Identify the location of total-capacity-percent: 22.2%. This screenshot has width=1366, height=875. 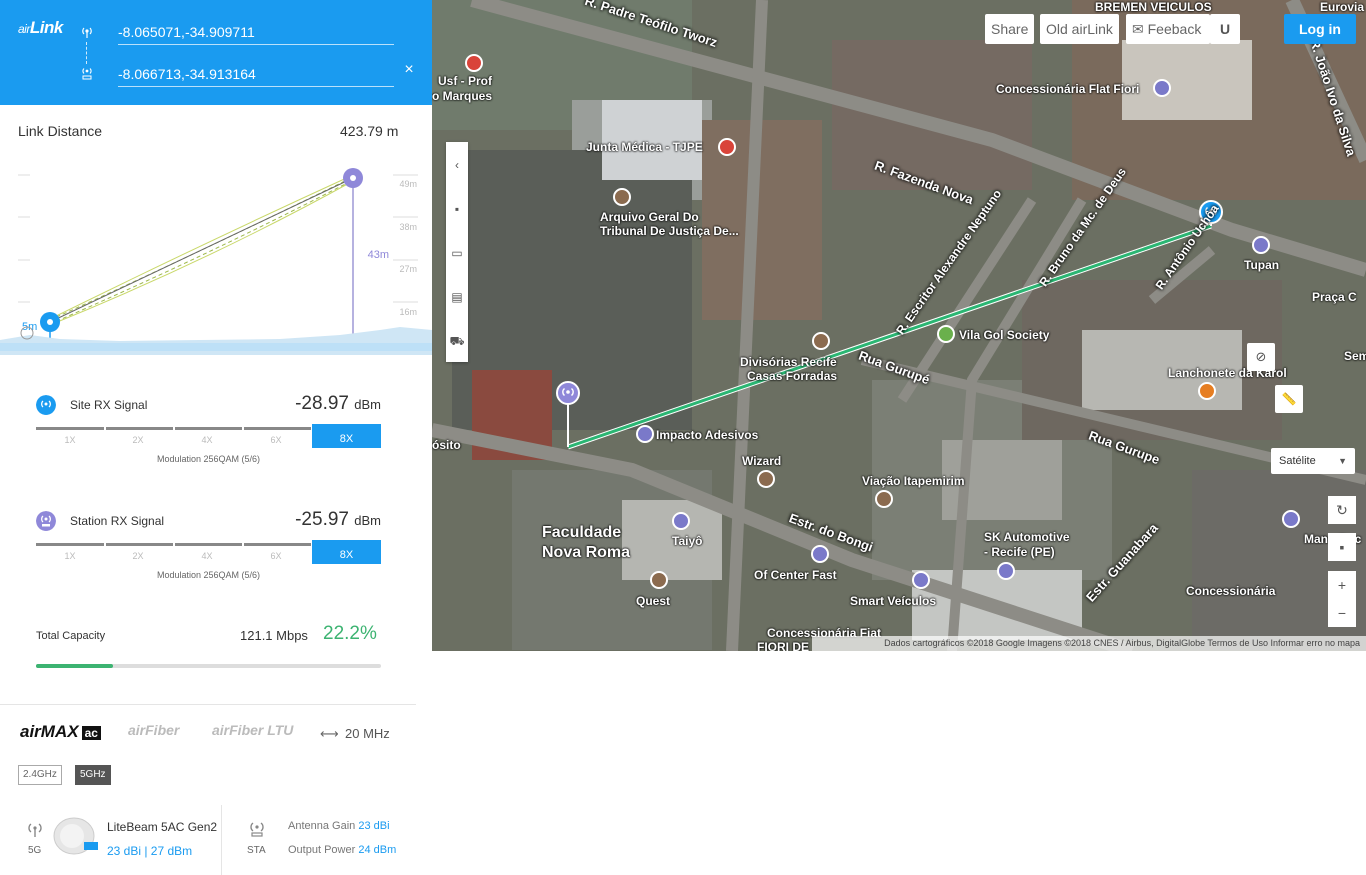
(350, 633).